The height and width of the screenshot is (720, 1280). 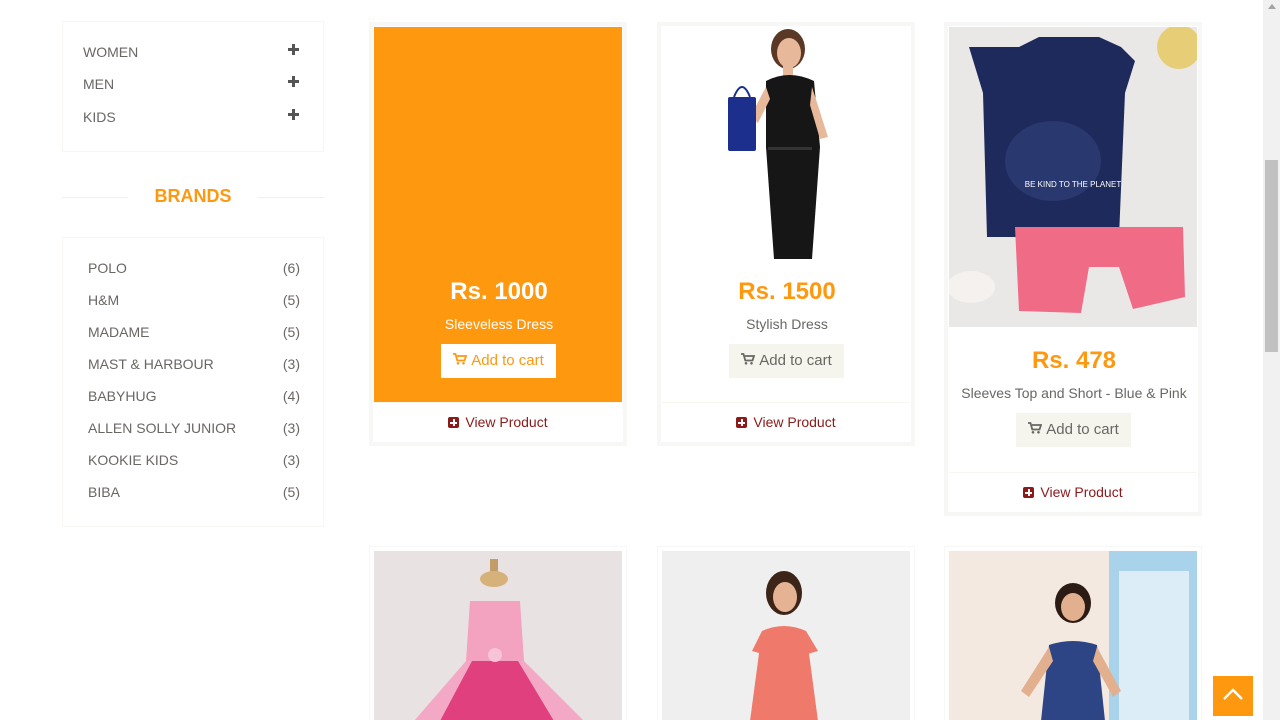 What do you see at coordinates (122, 396) in the screenshot?
I see `brand-name: BABYHUG` at bounding box center [122, 396].